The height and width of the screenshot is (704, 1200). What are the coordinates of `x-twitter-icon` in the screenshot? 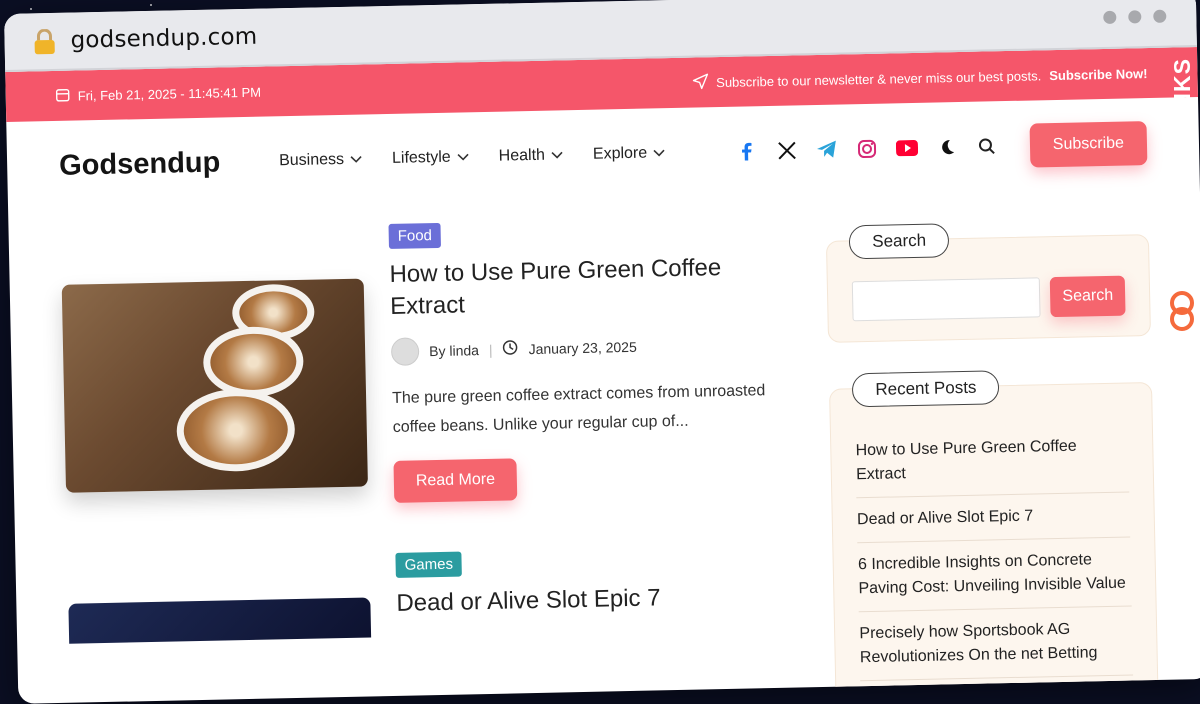 It's located at (787, 150).